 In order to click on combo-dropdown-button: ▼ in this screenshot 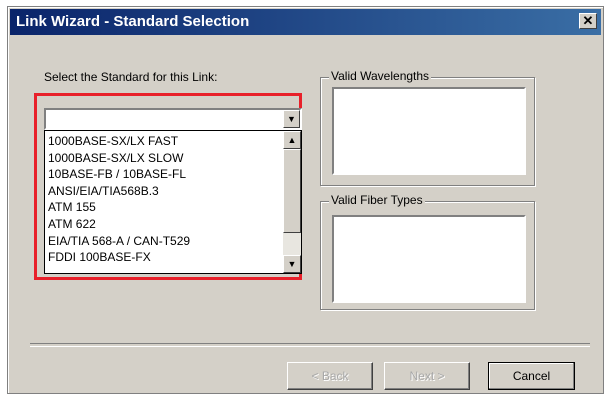, I will do `click(291, 119)`.